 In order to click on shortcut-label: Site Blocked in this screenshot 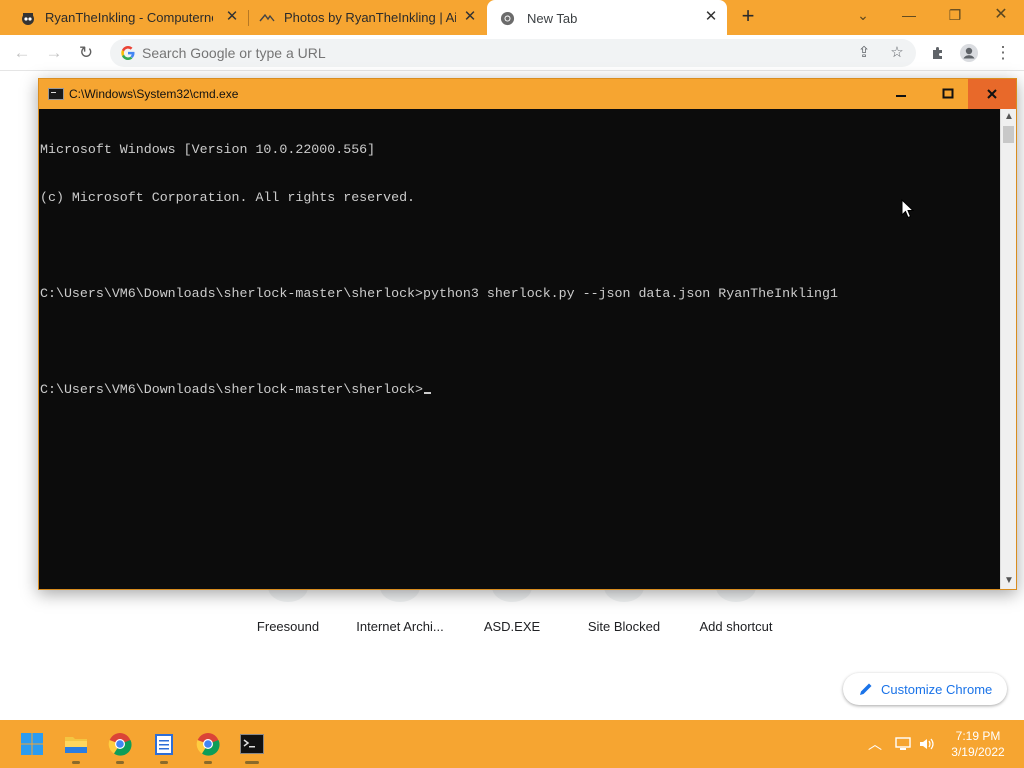, I will do `click(624, 626)`.